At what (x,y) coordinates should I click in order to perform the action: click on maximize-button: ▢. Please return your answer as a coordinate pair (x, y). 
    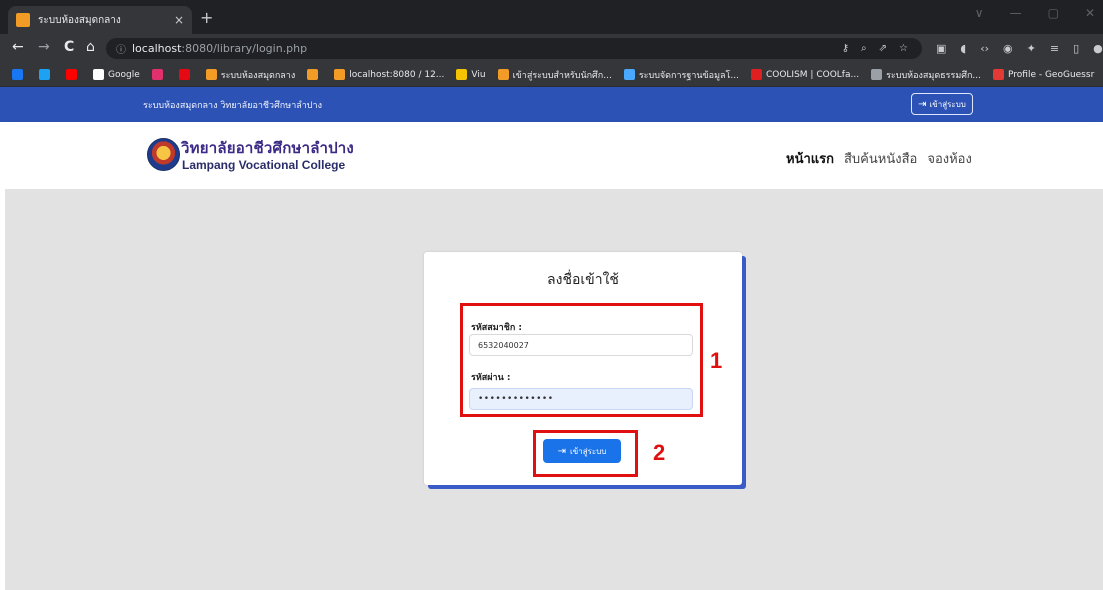
    Looking at the image, I should click on (1053, 13).